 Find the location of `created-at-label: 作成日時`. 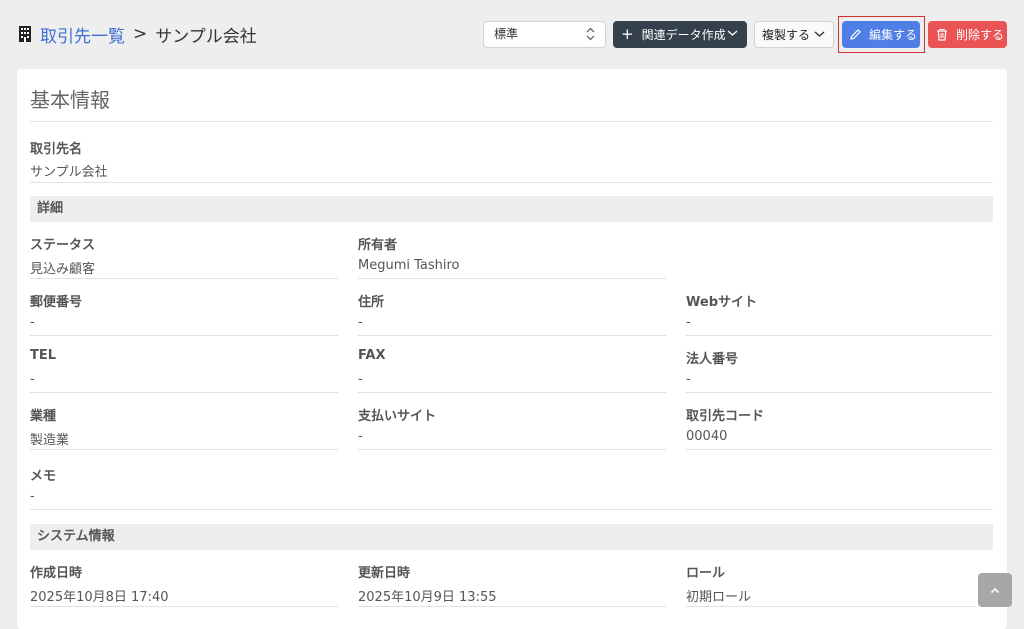

created-at-label: 作成日時 is located at coordinates (56, 573).